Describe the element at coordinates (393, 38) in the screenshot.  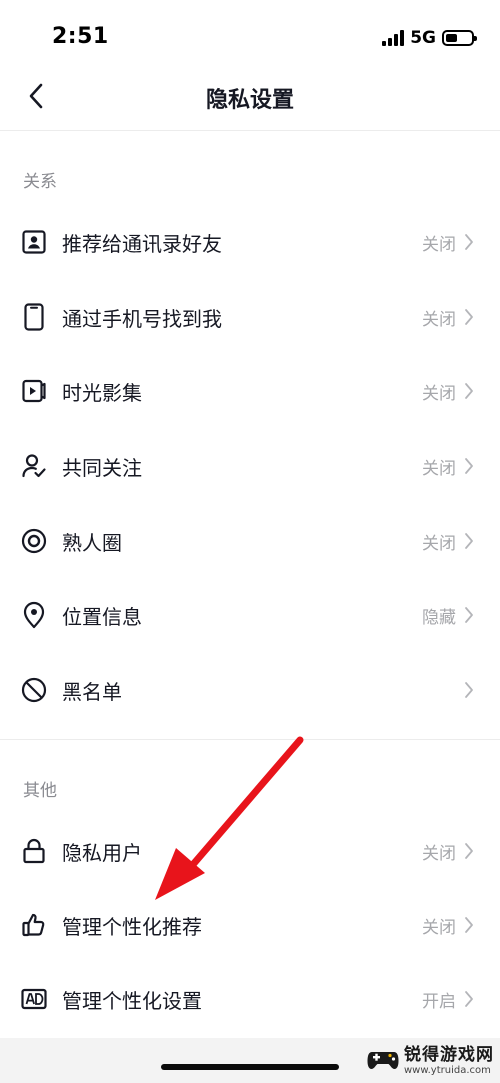
I see `signal-strength-icon` at that location.